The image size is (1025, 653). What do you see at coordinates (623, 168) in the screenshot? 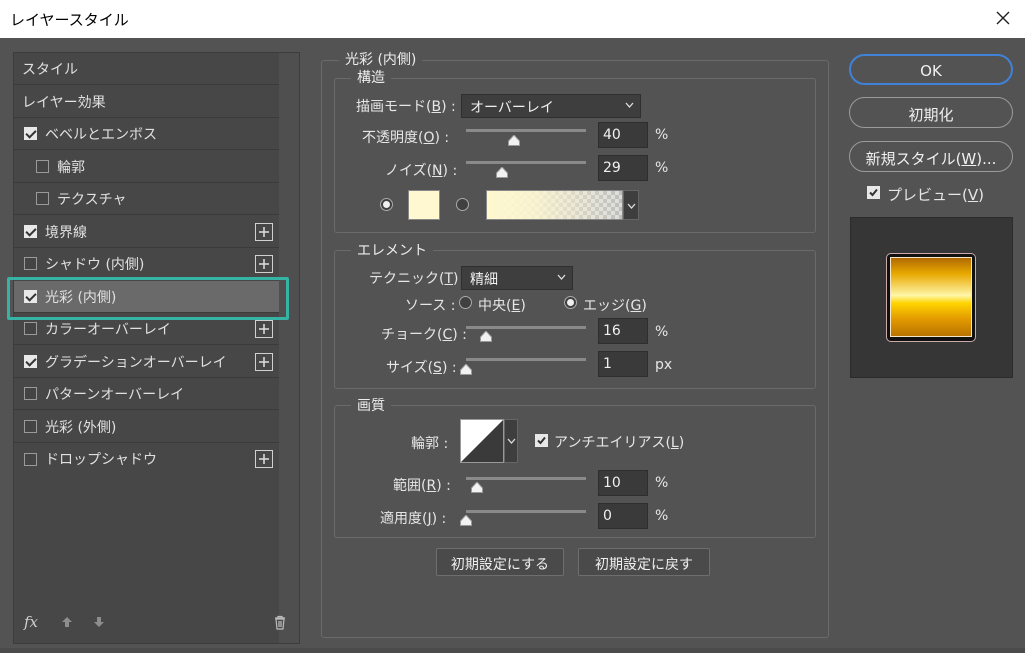
I see `noise-input: 29` at bounding box center [623, 168].